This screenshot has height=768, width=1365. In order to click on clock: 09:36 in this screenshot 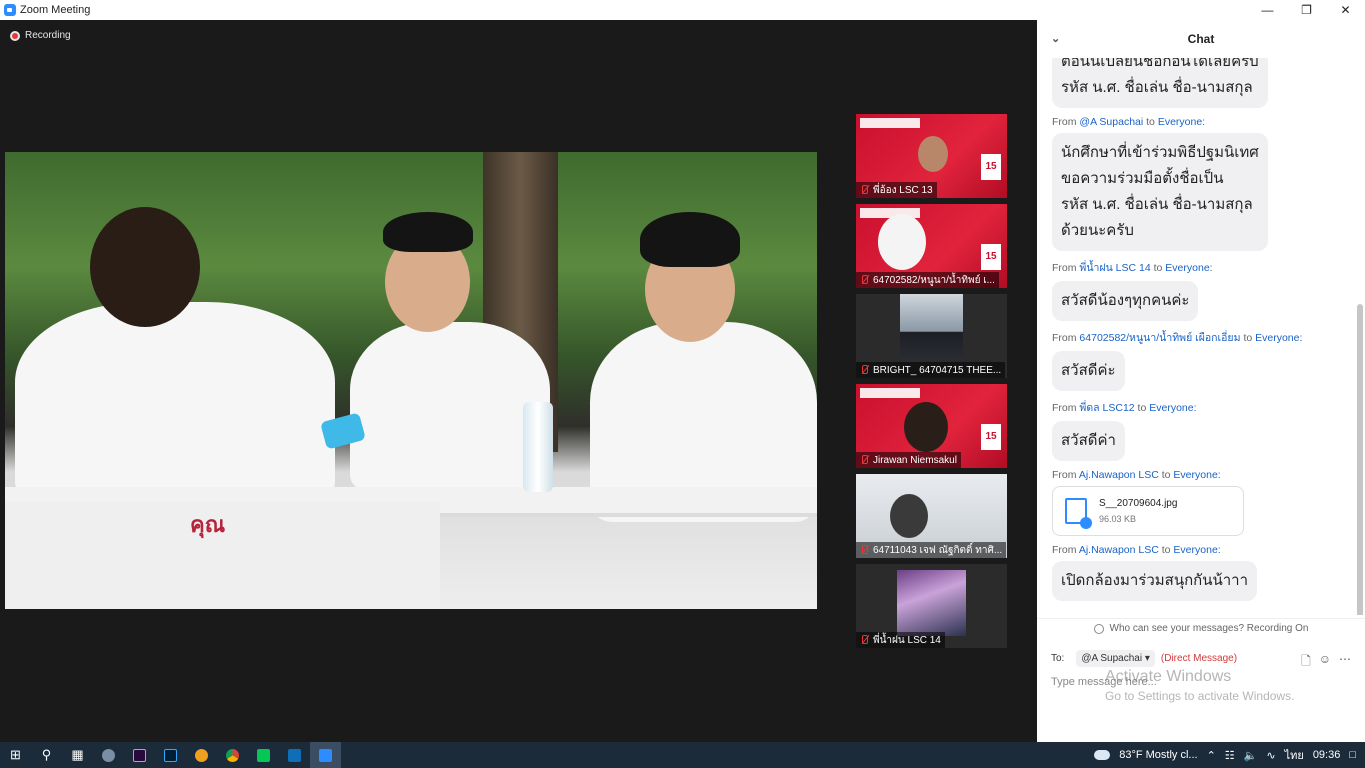, I will do `click(1327, 755)`.